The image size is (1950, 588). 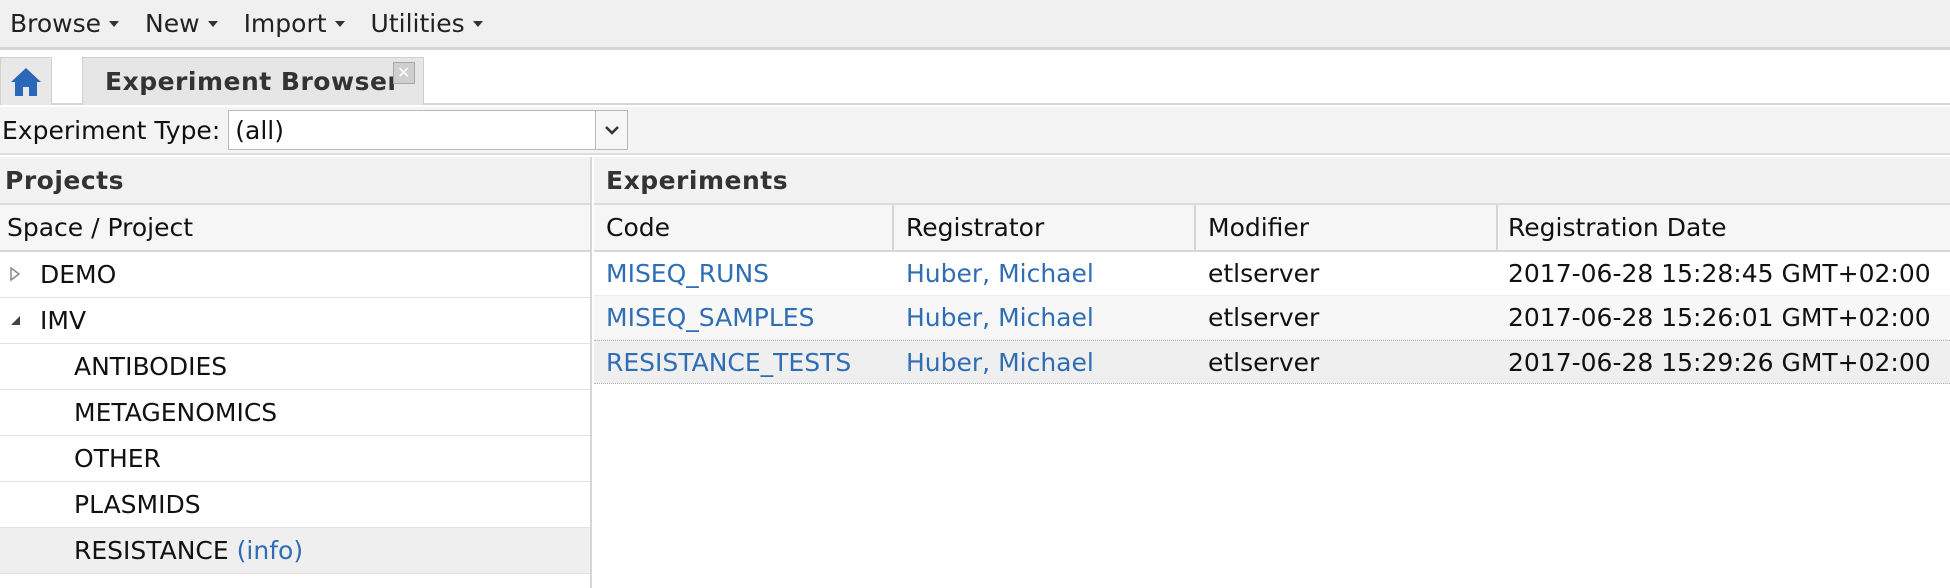 What do you see at coordinates (1724, 227) in the screenshot?
I see `column-header-registration-date: Registration Date` at bounding box center [1724, 227].